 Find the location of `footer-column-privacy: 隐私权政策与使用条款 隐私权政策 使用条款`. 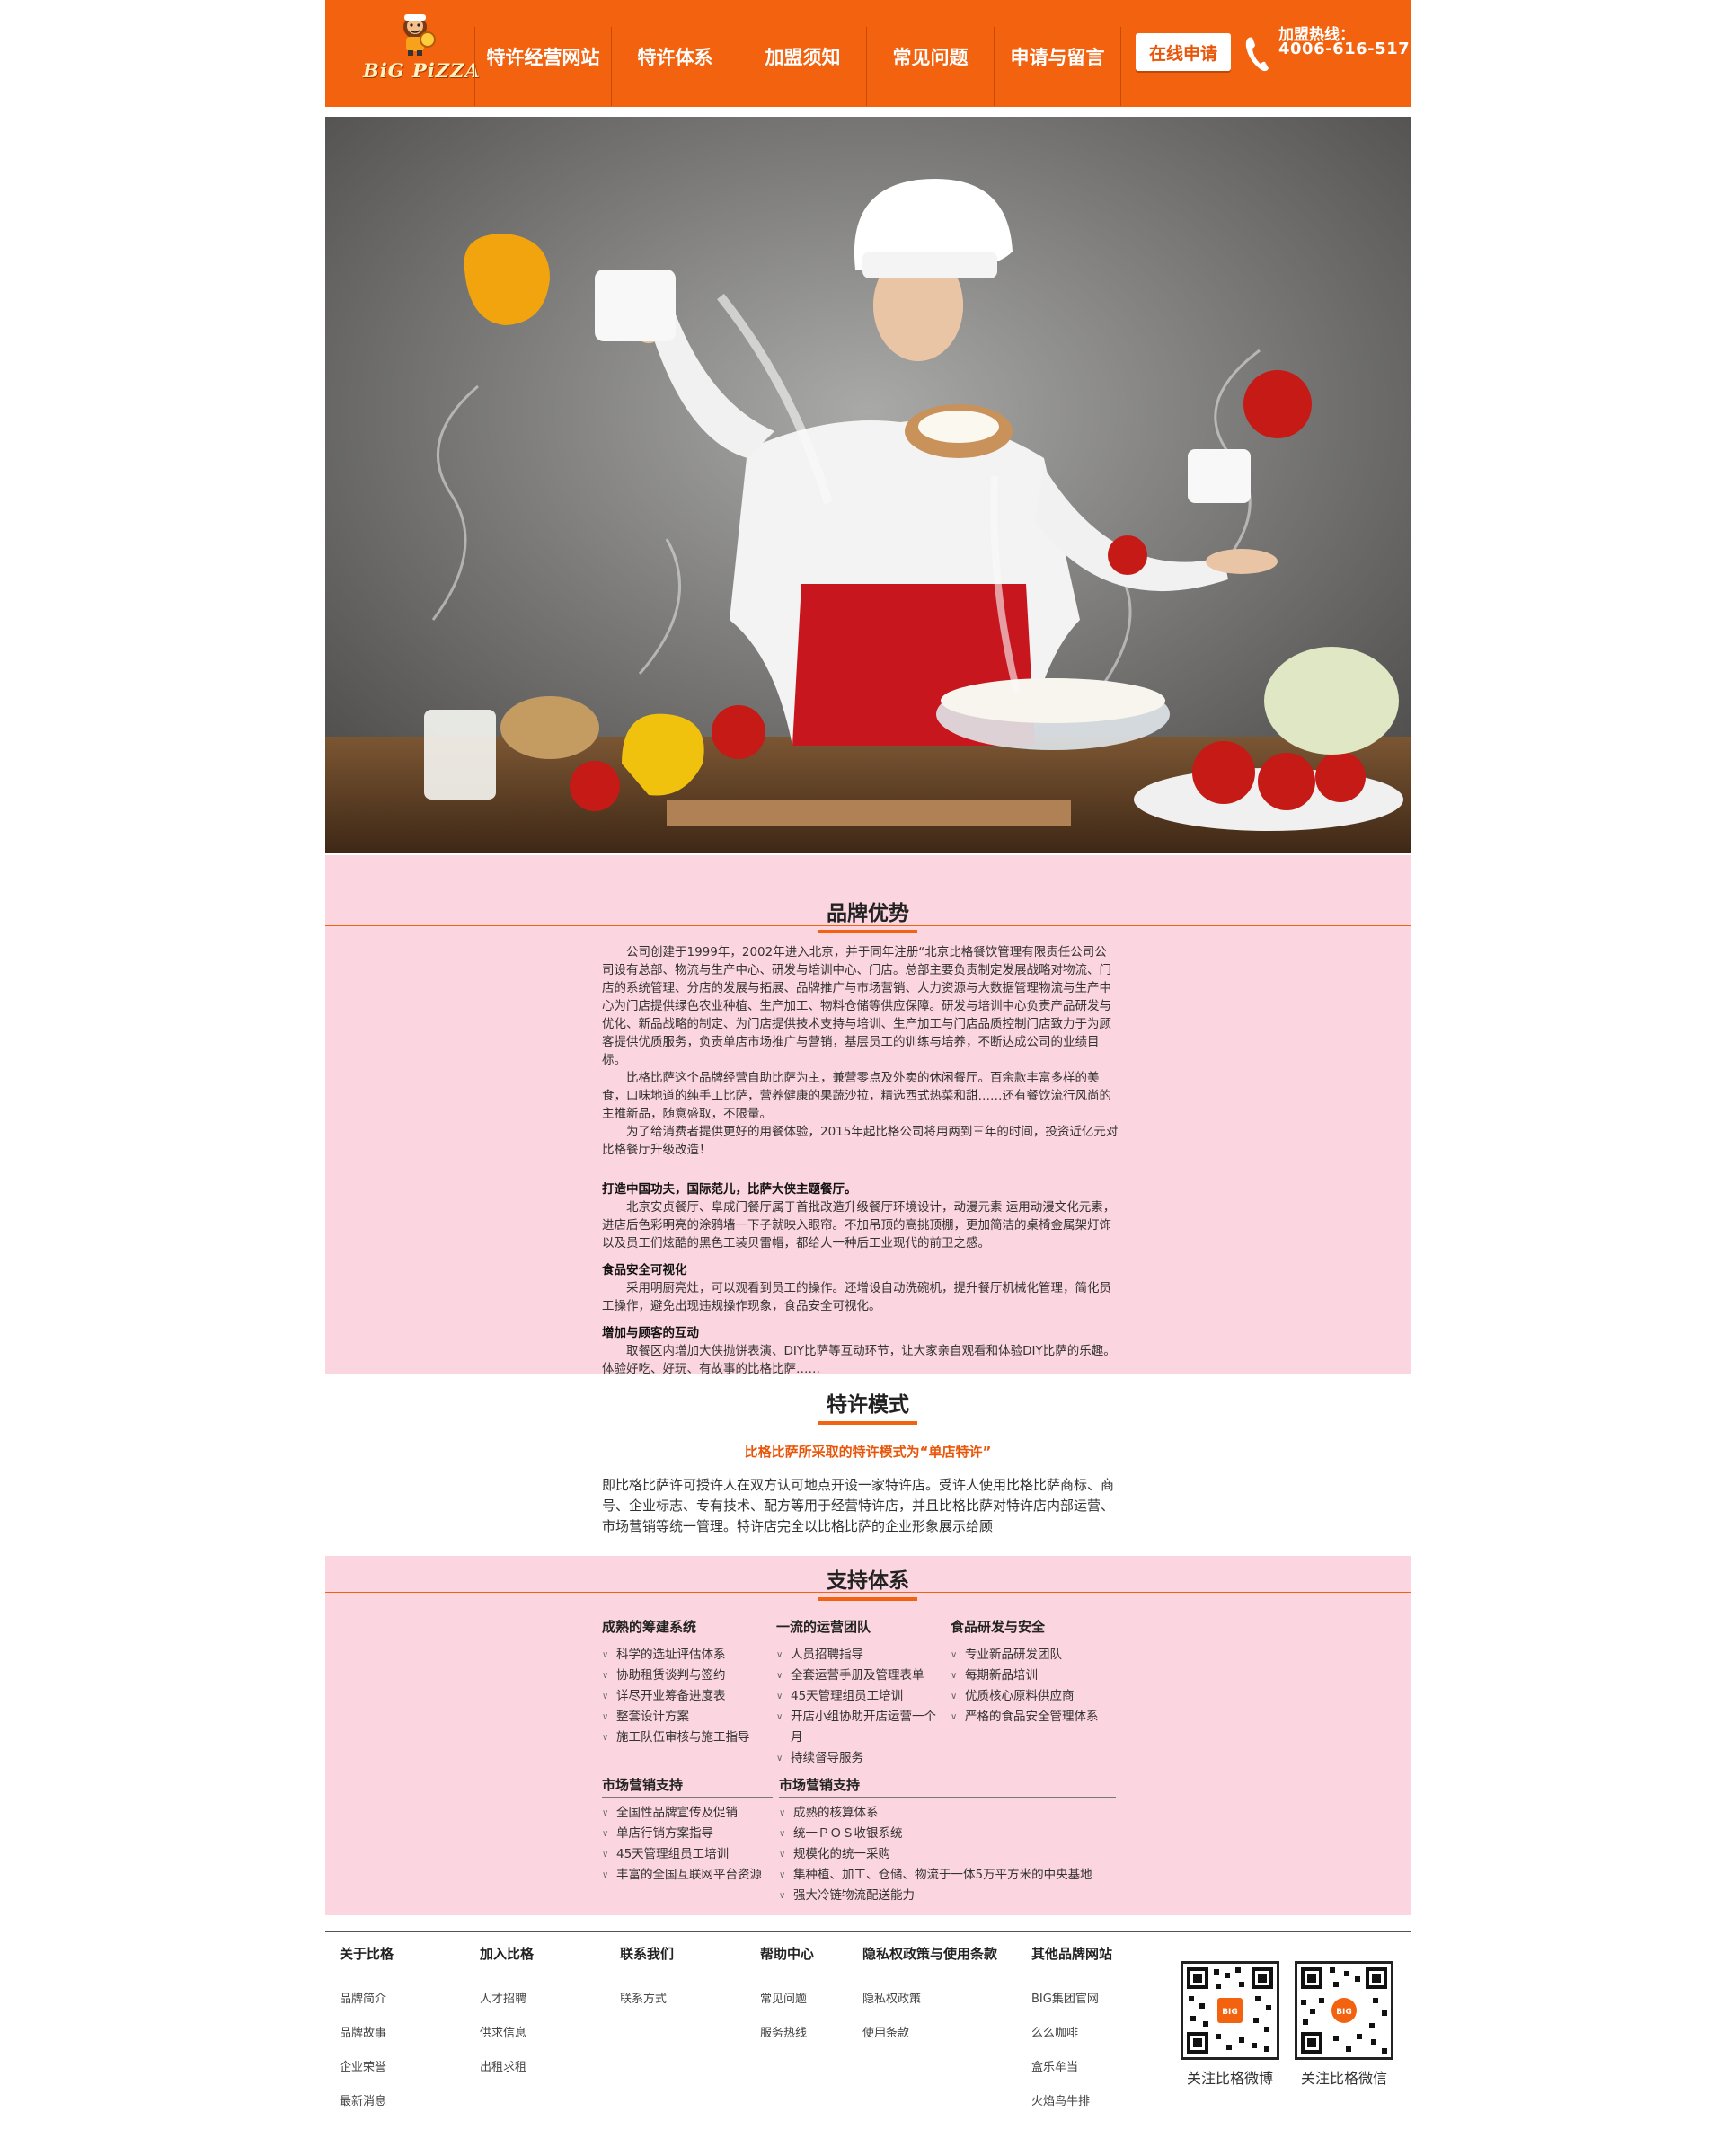

footer-column-privacy: 隐私权政策与使用条款 隐私权政策 使用条款 is located at coordinates (930, 1998).